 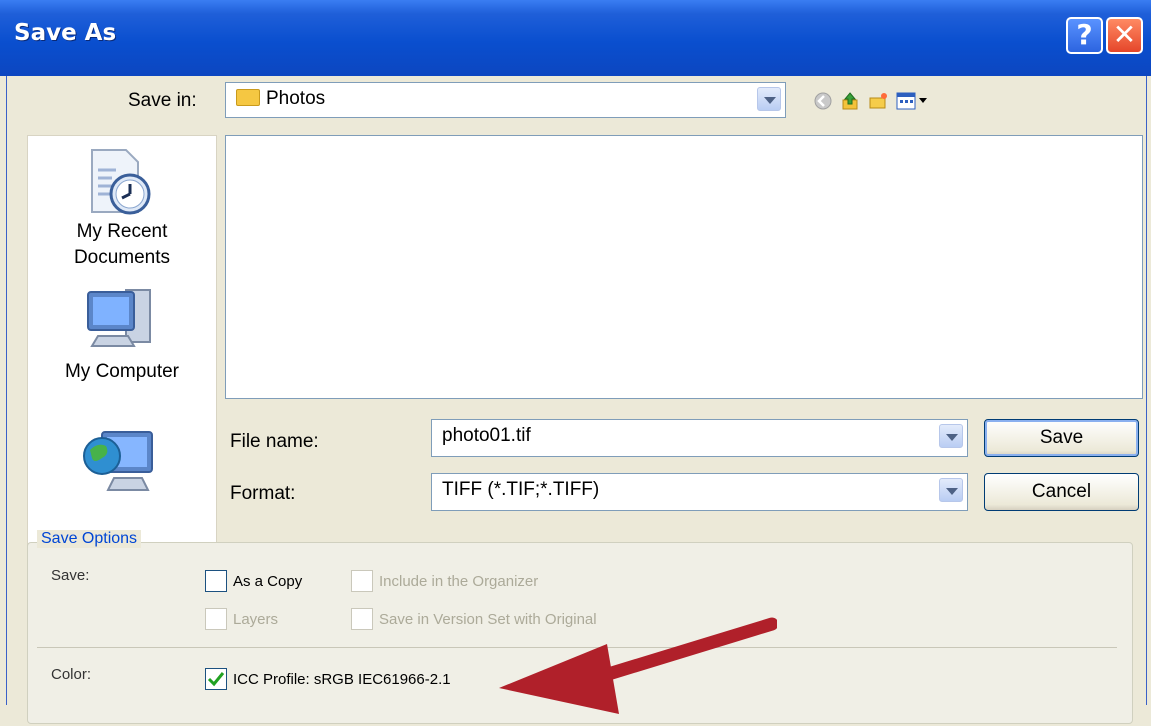 I want to click on help-icon: ?, so click(x=1084, y=34).